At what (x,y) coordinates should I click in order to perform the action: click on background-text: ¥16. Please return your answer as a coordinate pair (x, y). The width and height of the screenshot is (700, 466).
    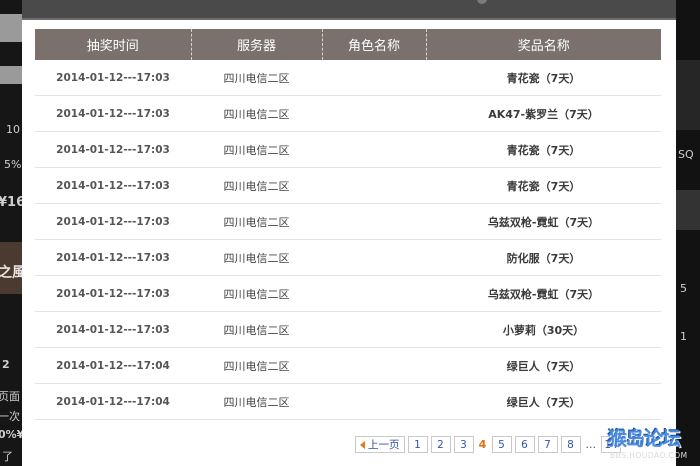
    Looking at the image, I should click on (11, 202).